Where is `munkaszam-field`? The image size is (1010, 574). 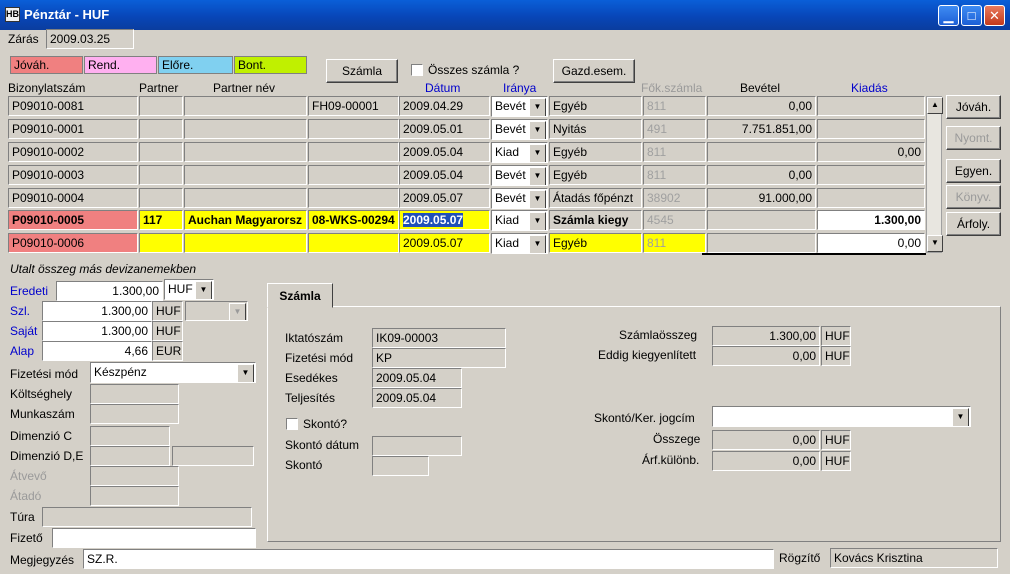 munkaszam-field is located at coordinates (134, 414).